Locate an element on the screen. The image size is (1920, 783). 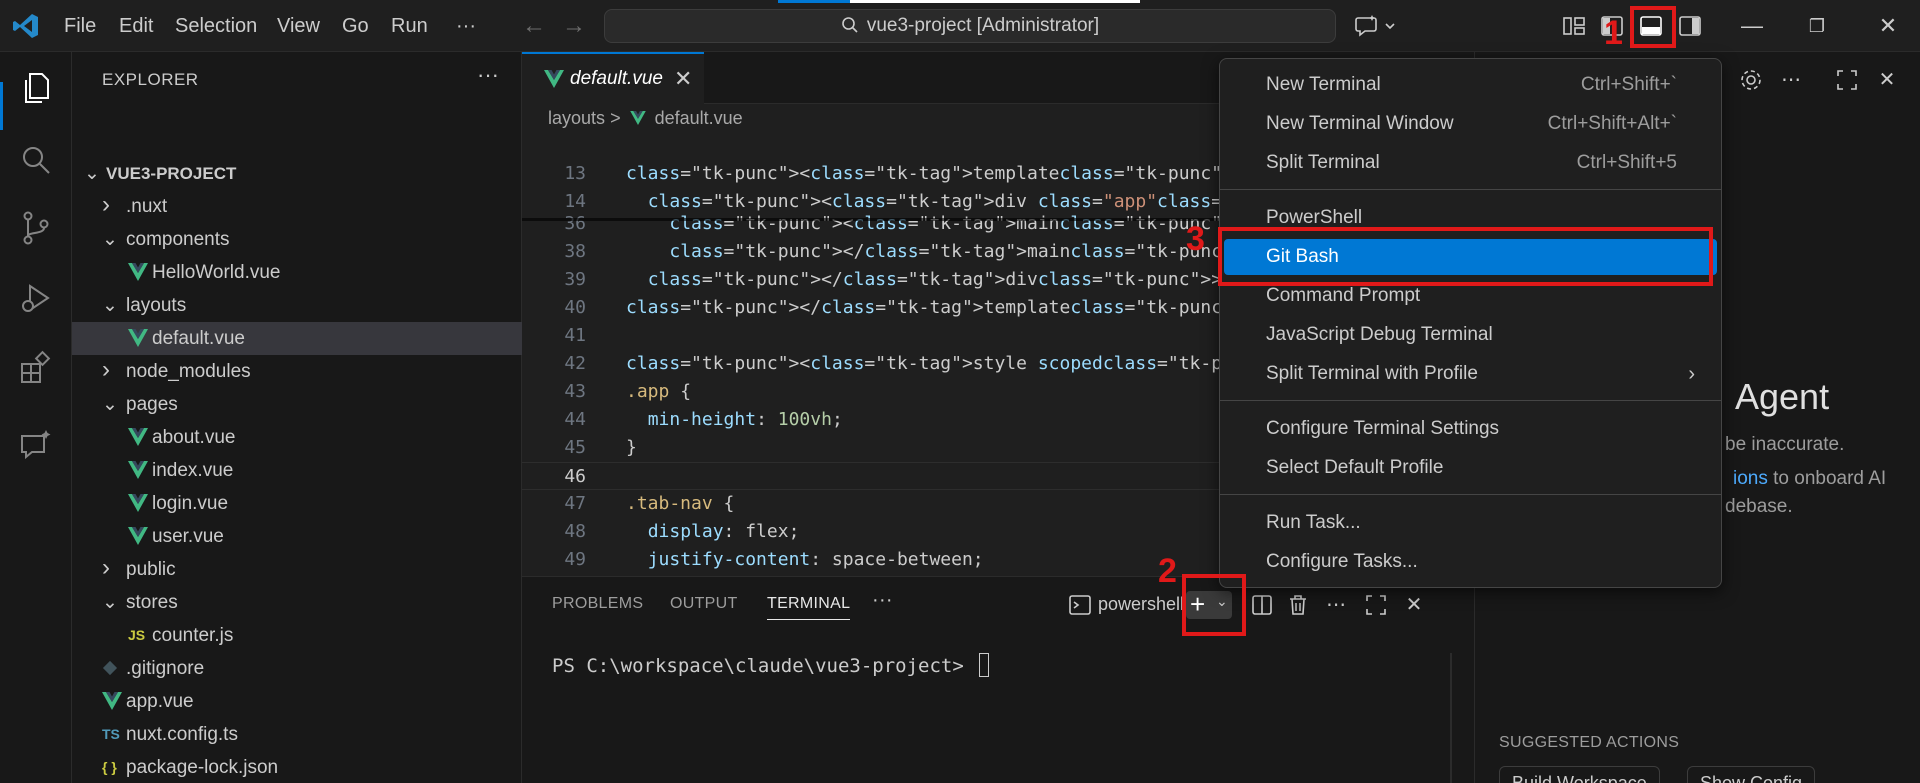
line-number: 38 is located at coordinates (575, 251).